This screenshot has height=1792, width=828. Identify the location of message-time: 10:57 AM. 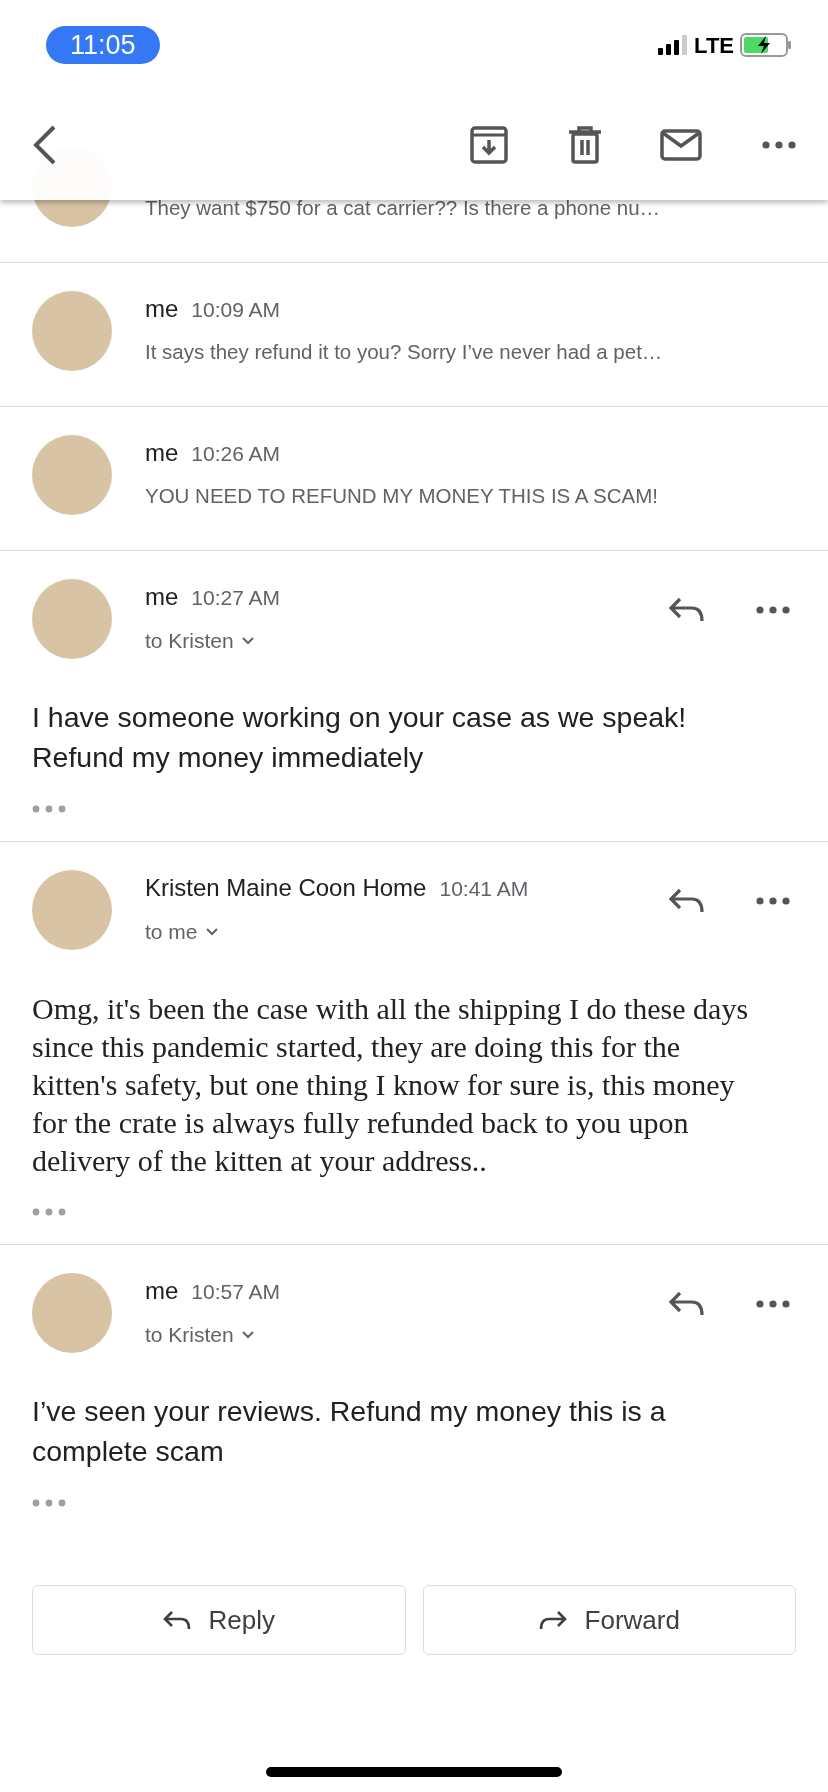
(236, 1292).